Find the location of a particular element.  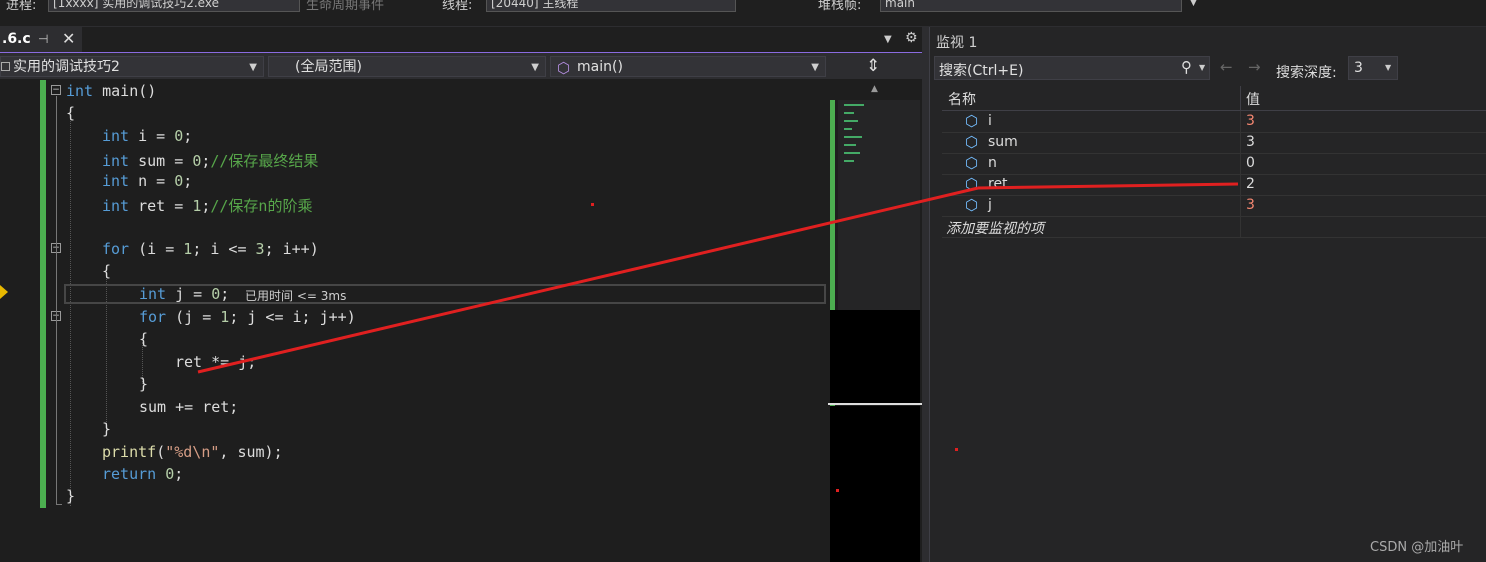

project-name: 实用的调试技巧2 is located at coordinates (66, 67).